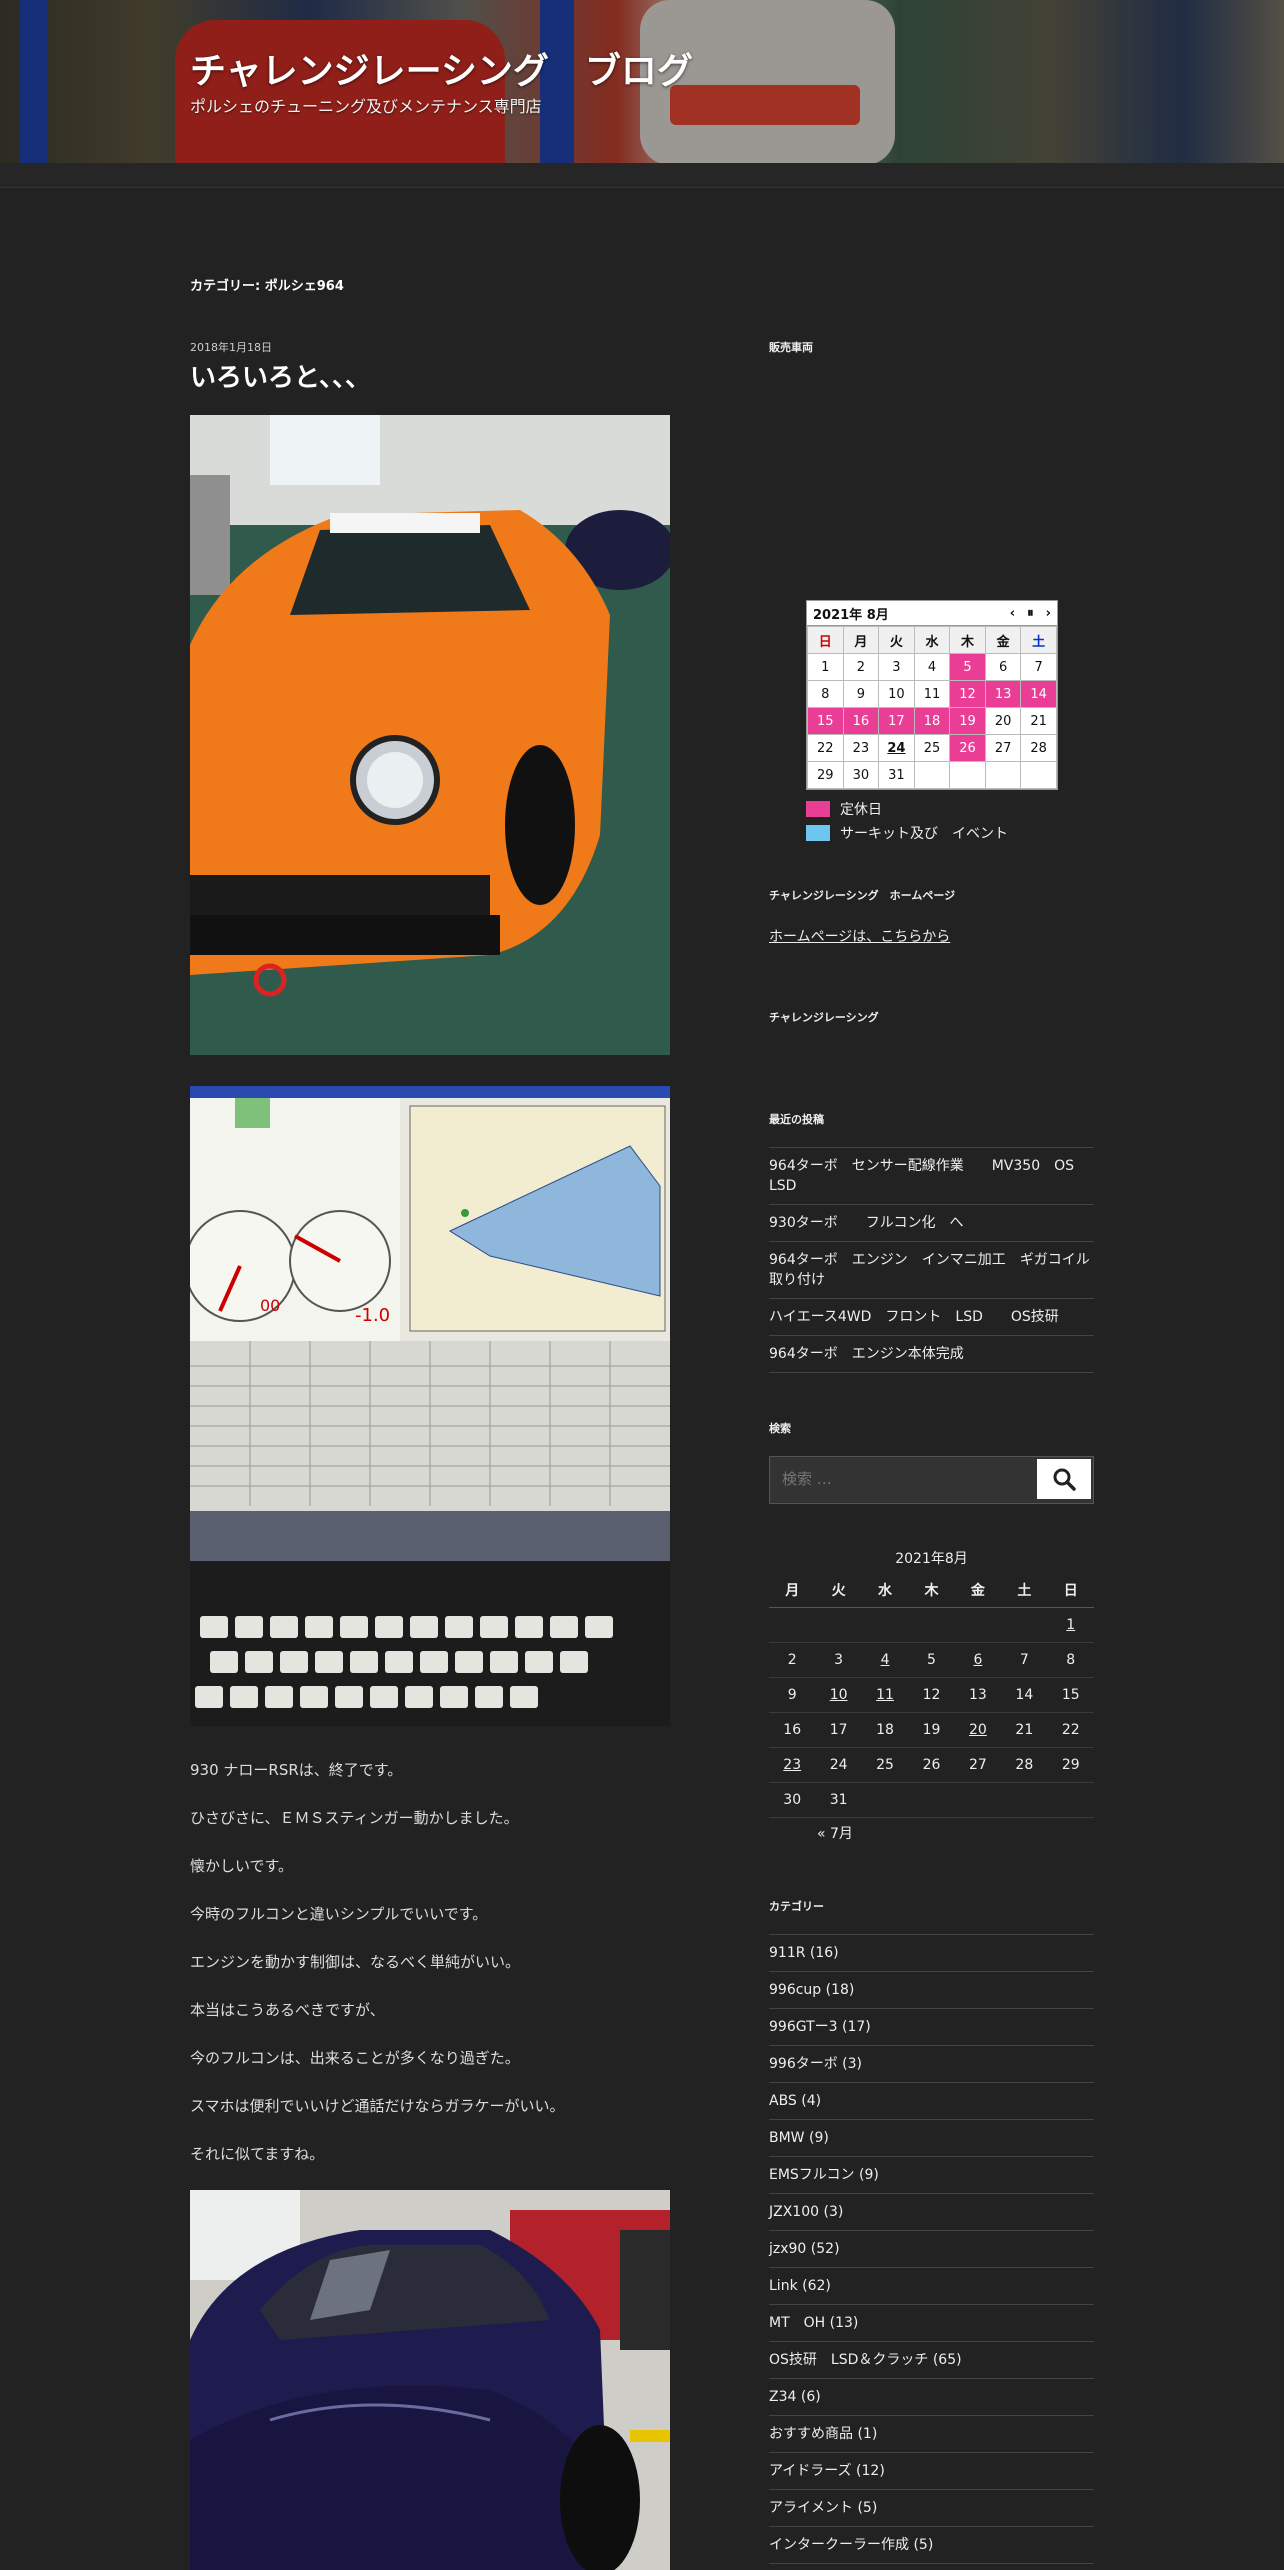 The width and height of the screenshot is (1284, 2570). Describe the element at coordinates (978, 1695) in the screenshot. I see `calendar-day: 13` at that location.